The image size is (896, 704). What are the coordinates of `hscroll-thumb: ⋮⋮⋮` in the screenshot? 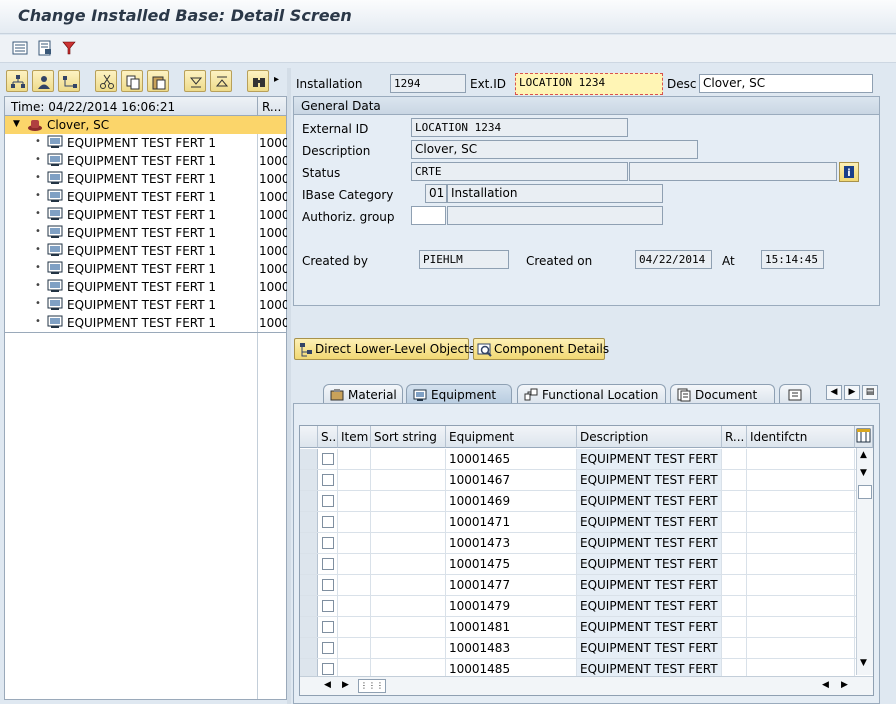 It's located at (372, 686).